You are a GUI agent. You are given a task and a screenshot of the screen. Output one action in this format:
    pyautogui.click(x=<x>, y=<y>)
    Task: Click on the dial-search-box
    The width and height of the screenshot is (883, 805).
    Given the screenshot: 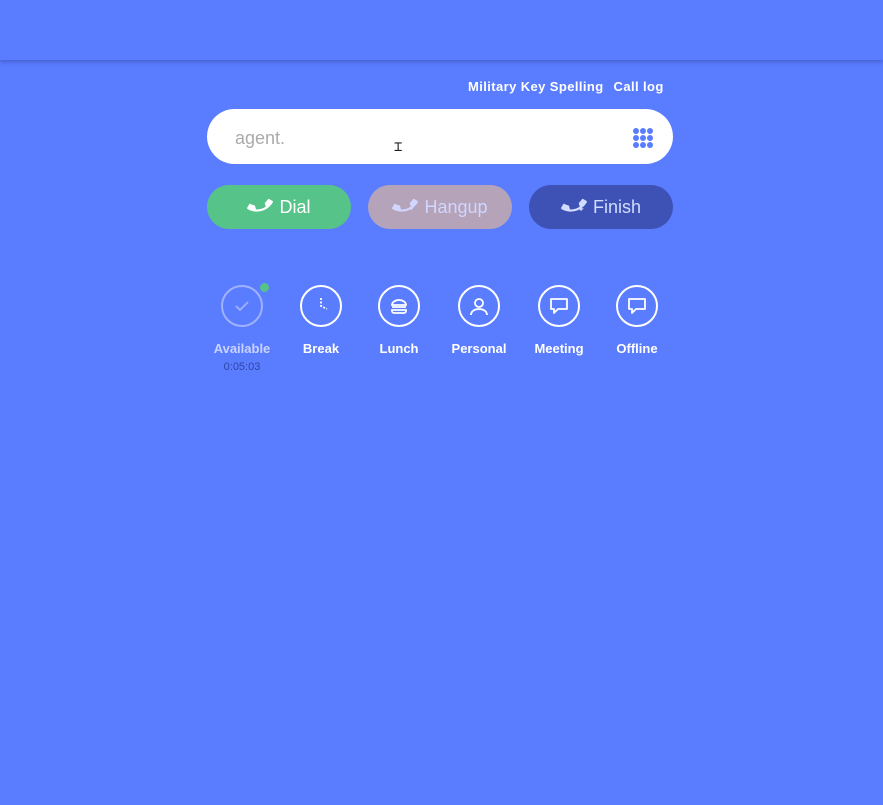 What is the action you would take?
    pyautogui.click(x=440, y=136)
    